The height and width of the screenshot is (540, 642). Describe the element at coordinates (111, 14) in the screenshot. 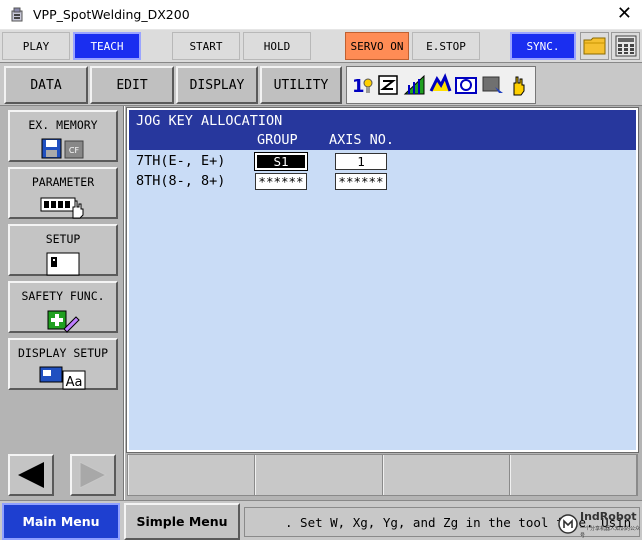

I see `window-title: VPP_SpotWelding_DX200` at that location.